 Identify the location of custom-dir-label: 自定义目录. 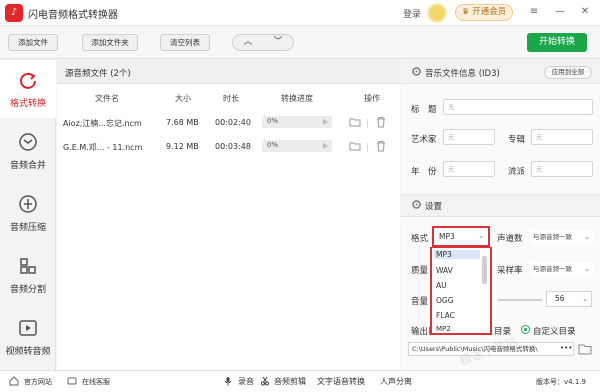
(554, 331).